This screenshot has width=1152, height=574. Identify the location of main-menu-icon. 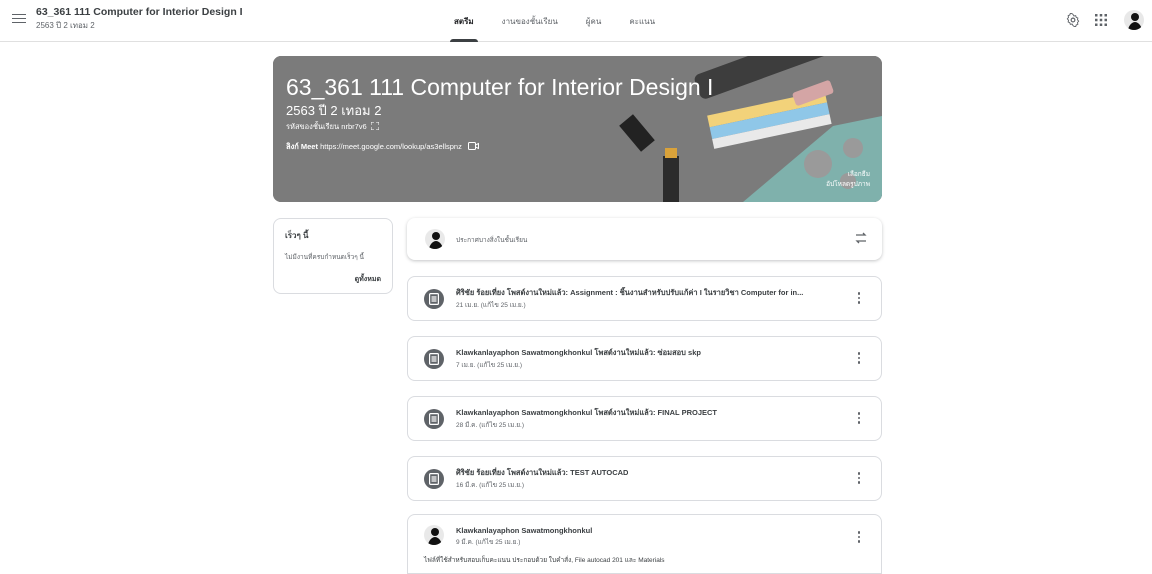
(19, 18).